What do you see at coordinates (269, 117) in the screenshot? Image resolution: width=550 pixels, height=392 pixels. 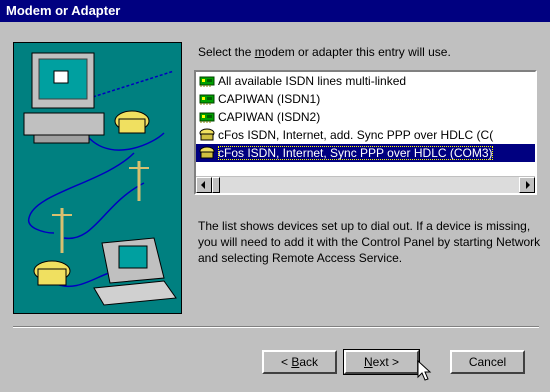 I see `device-label: CAPIWAN (ISDN2)` at bounding box center [269, 117].